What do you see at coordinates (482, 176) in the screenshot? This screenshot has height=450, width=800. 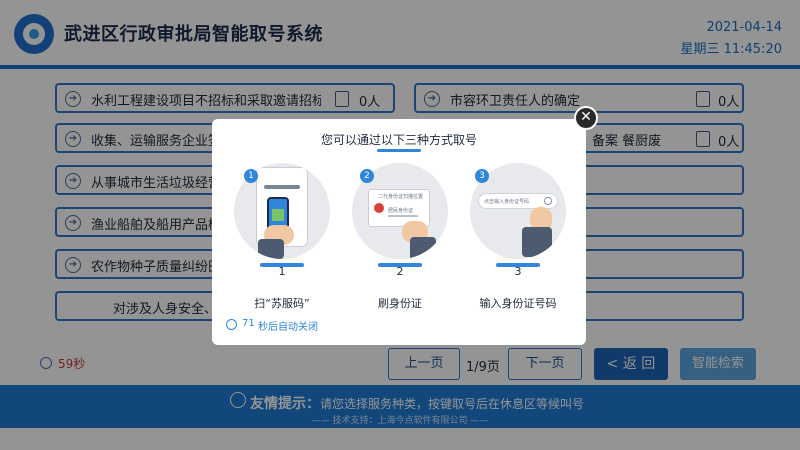 I see `step-badge: 3` at bounding box center [482, 176].